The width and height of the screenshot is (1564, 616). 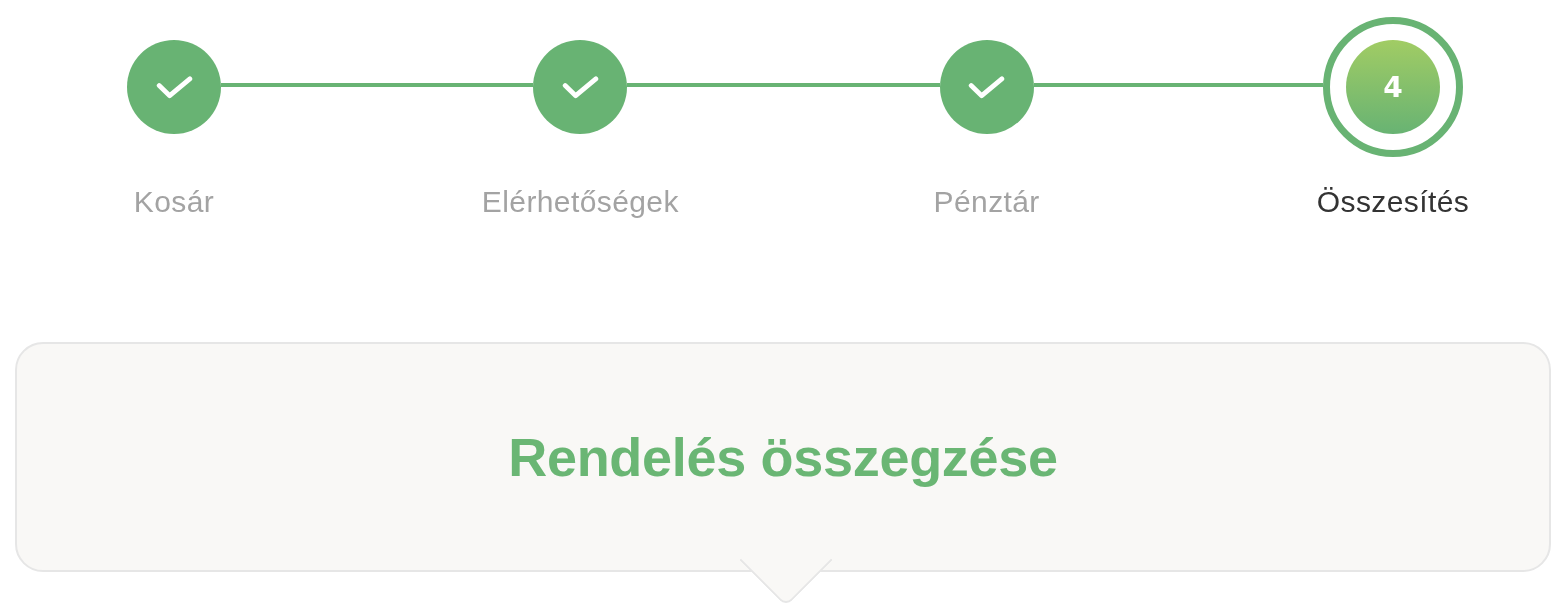 What do you see at coordinates (986, 202) in the screenshot?
I see `step-label: Pénztár` at bounding box center [986, 202].